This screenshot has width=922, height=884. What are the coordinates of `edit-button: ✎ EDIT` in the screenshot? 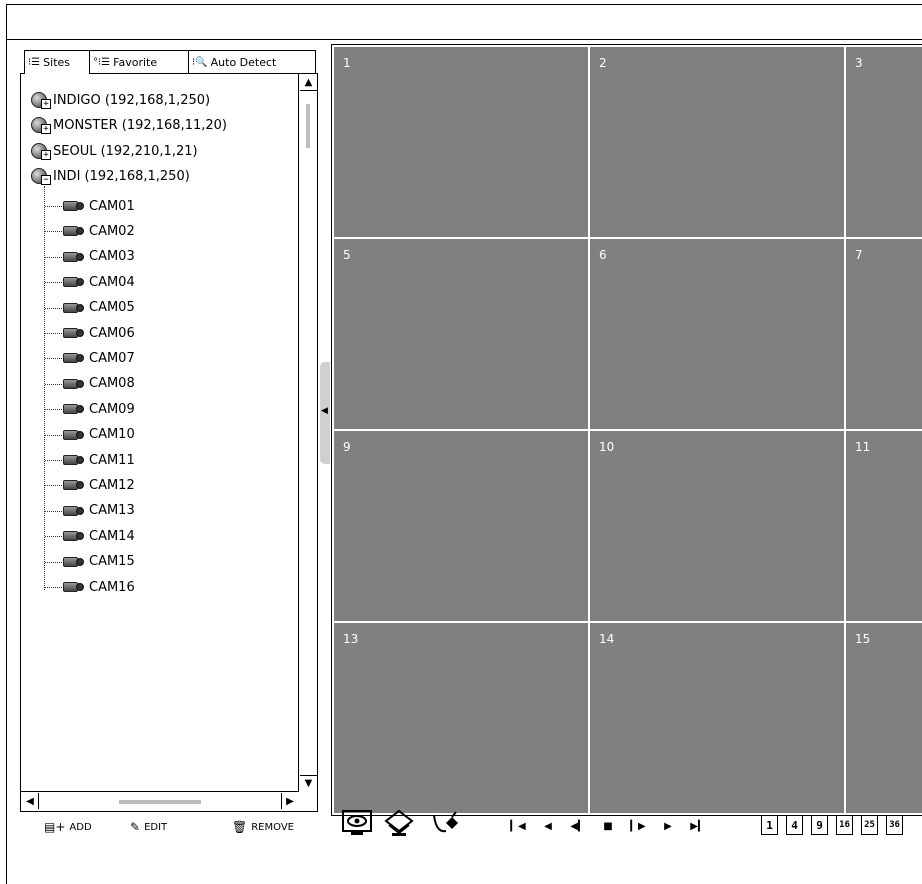 It's located at (148, 827).